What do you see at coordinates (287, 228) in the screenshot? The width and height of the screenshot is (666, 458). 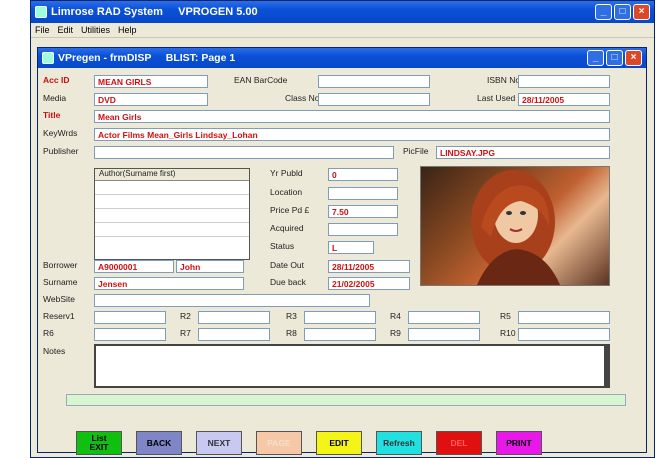 I see `acquired-label: Acquired` at bounding box center [287, 228].